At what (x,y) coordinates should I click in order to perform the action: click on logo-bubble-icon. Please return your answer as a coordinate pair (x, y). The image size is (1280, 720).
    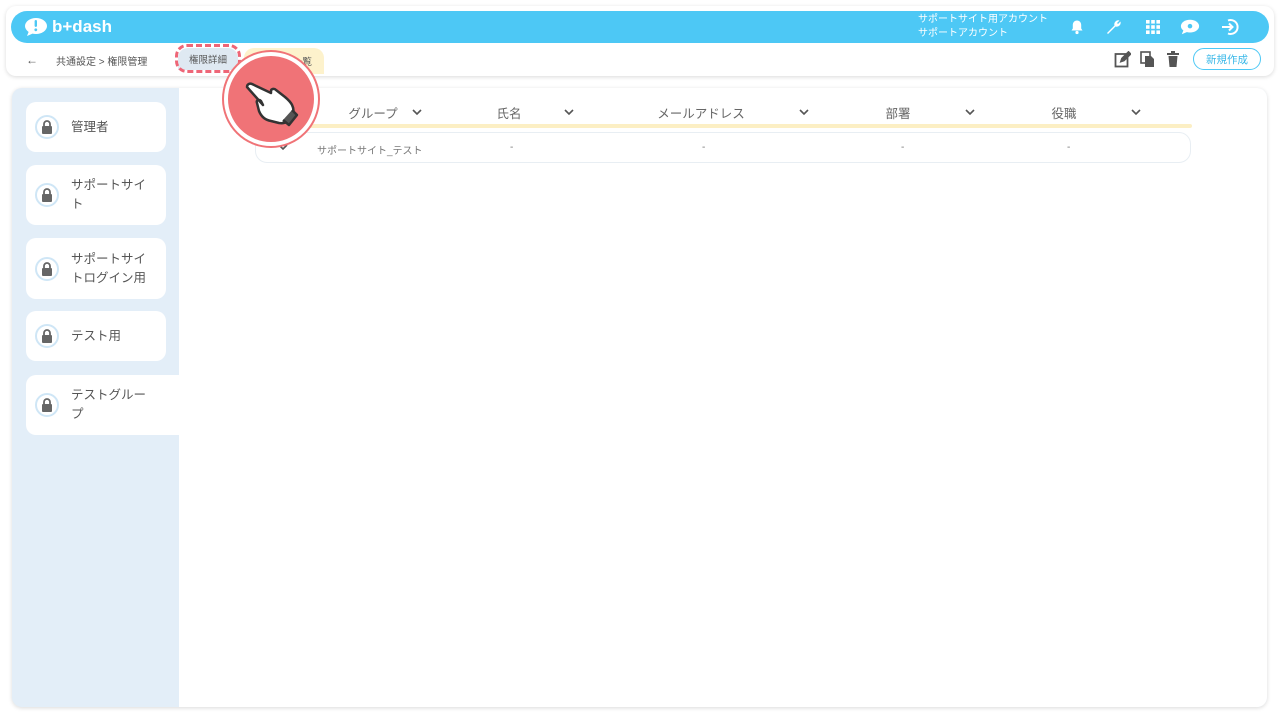
    Looking at the image, I should click on (36, 27).